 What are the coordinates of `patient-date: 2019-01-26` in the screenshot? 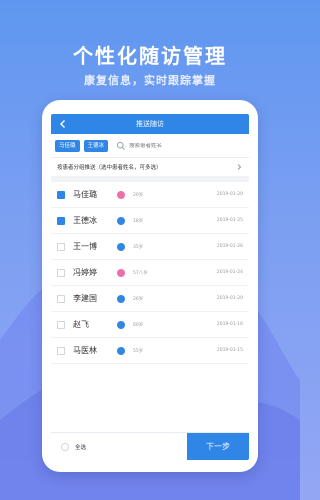 It's located at (229, 246).